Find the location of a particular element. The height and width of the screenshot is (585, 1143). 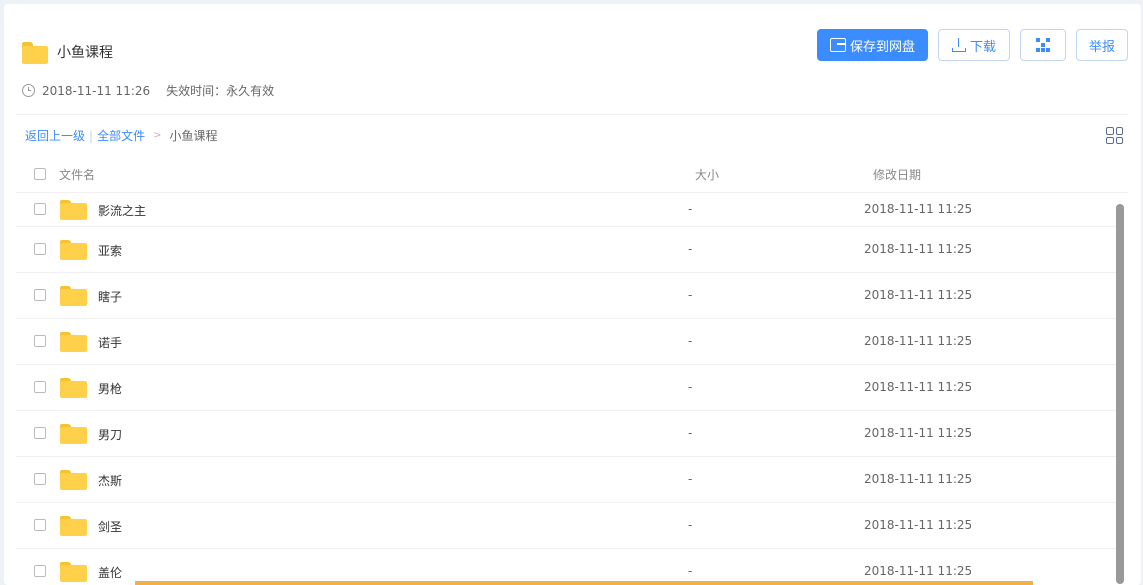

column-header-name: 文件名 is located at coordinates (77, 174).